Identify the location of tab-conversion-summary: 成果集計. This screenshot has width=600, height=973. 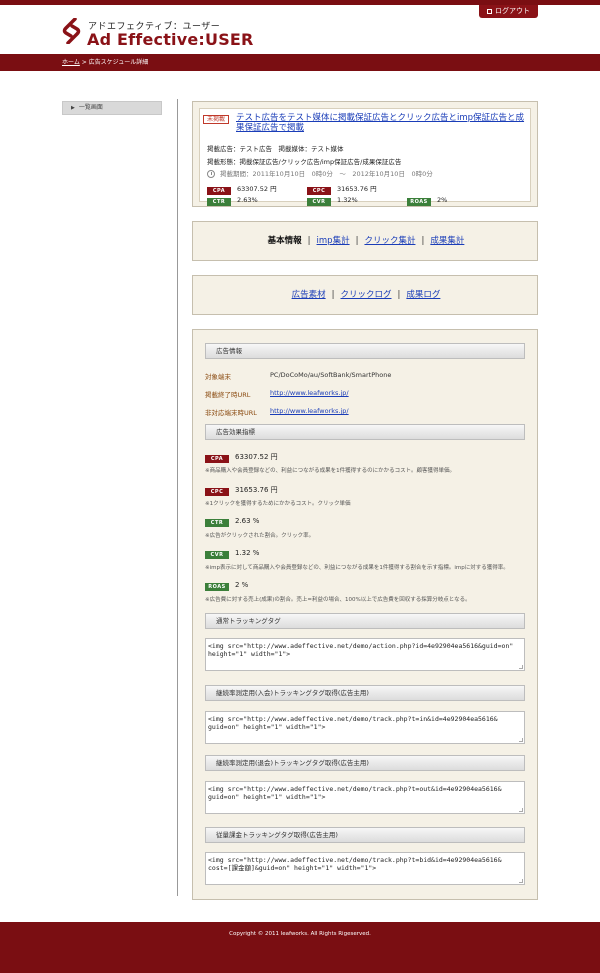
(447, 241).